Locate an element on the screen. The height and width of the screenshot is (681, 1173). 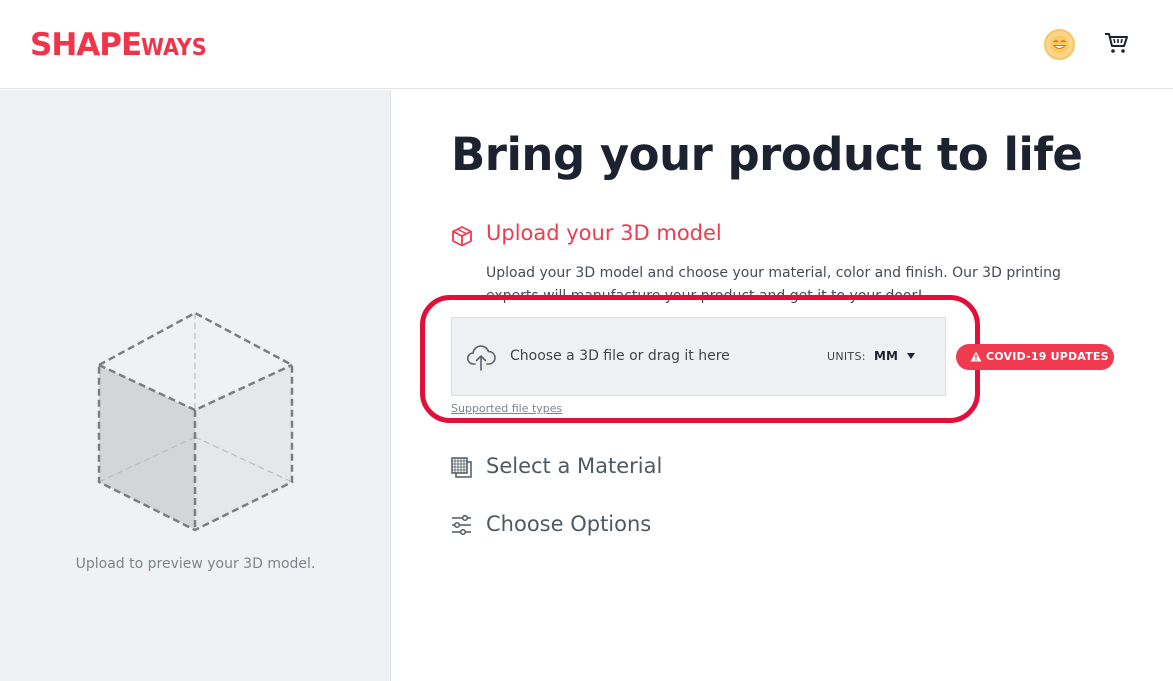
logo-secondary: WAYS is located at coordinates (174, 48).